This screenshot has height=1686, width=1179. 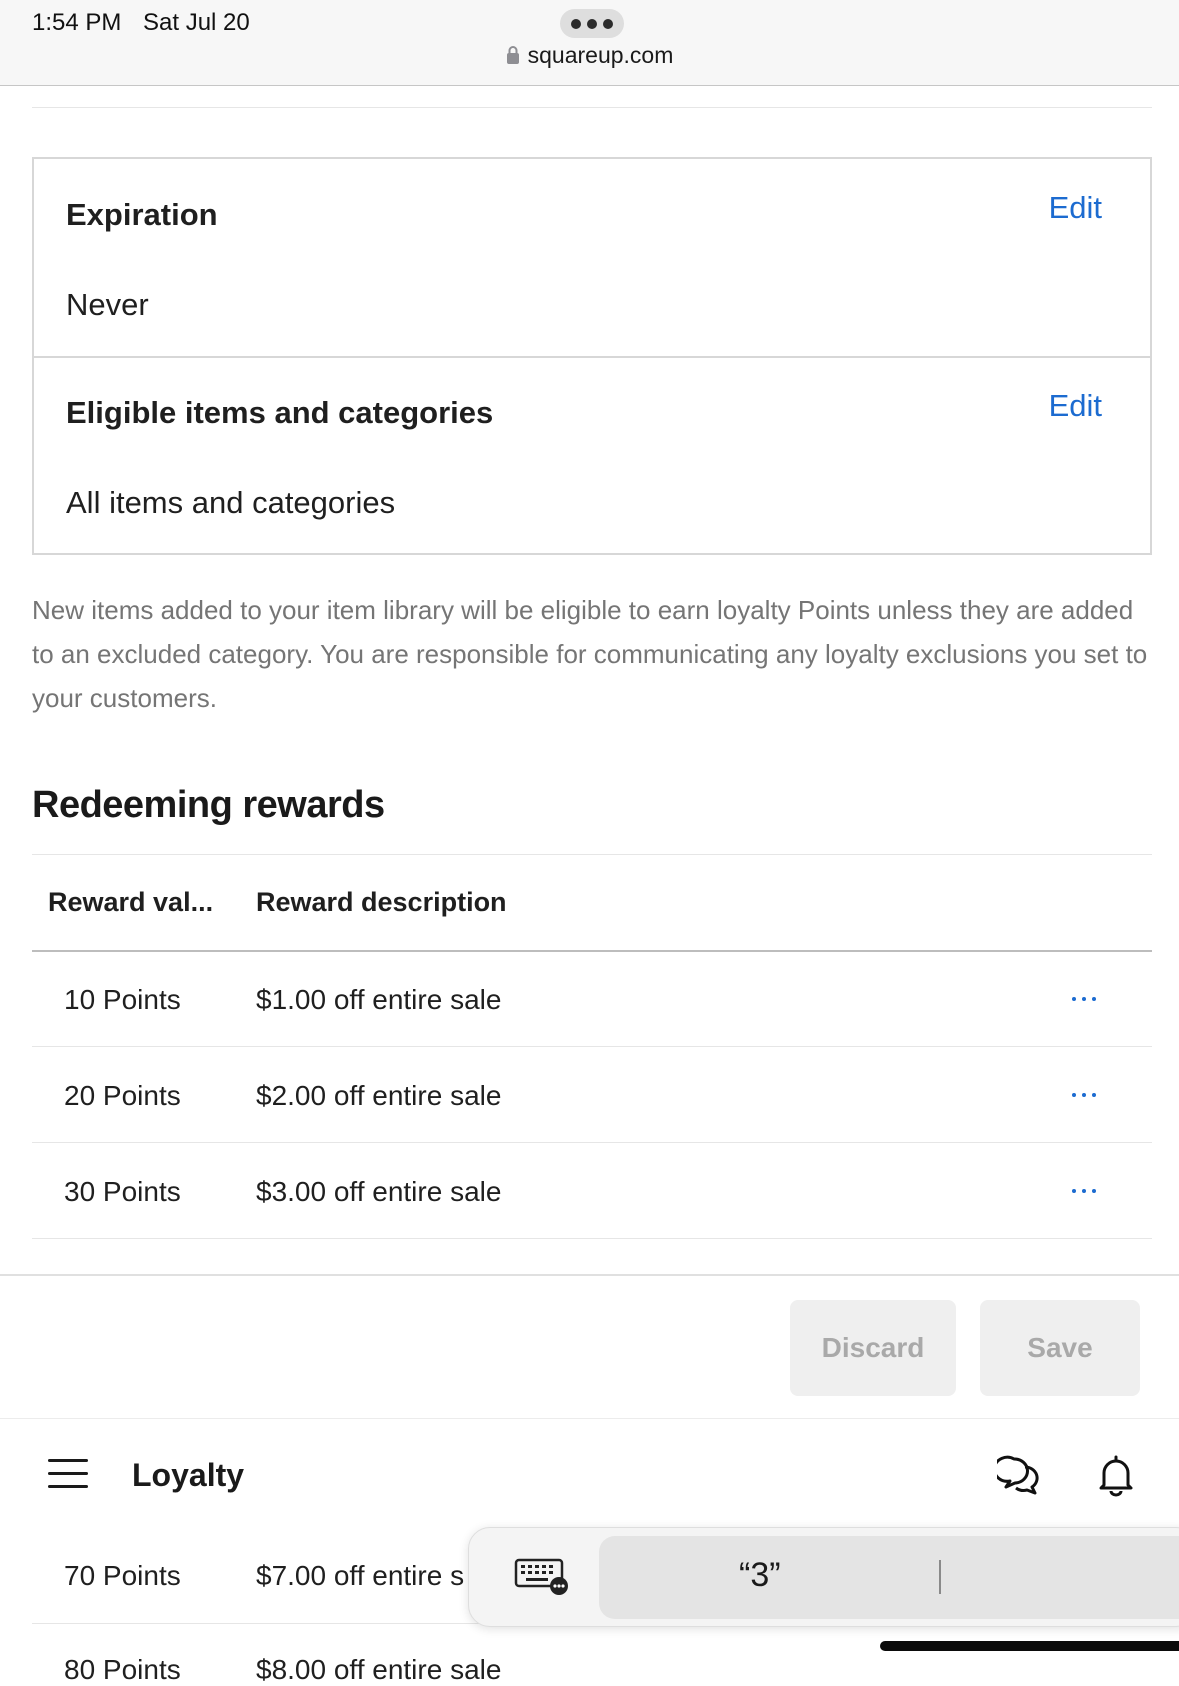 What do you see at coordinates (592, 854) in the screenshot?
I see `table-top-divider` at bounding box center [592, 854].